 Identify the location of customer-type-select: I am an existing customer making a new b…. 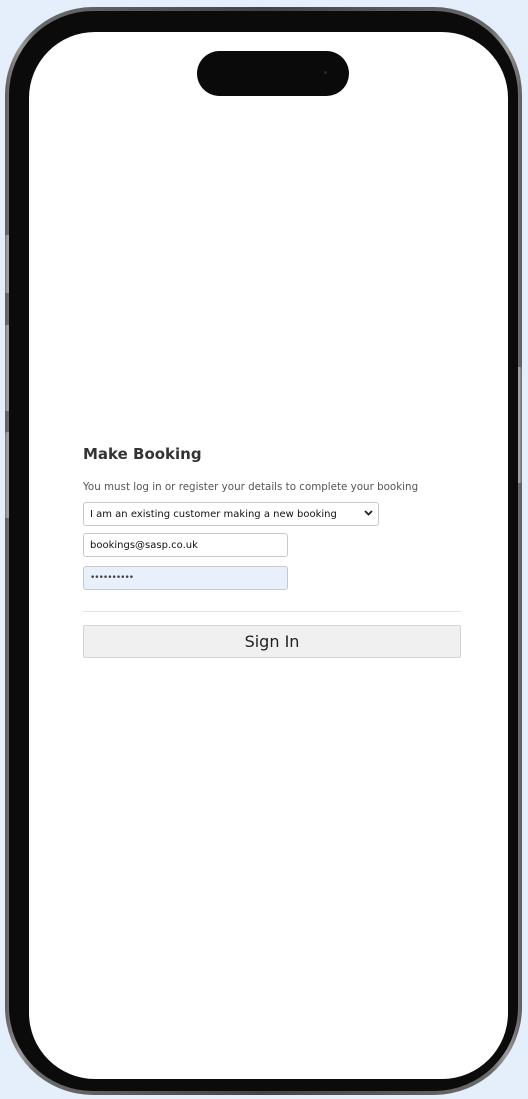
(231, 514).